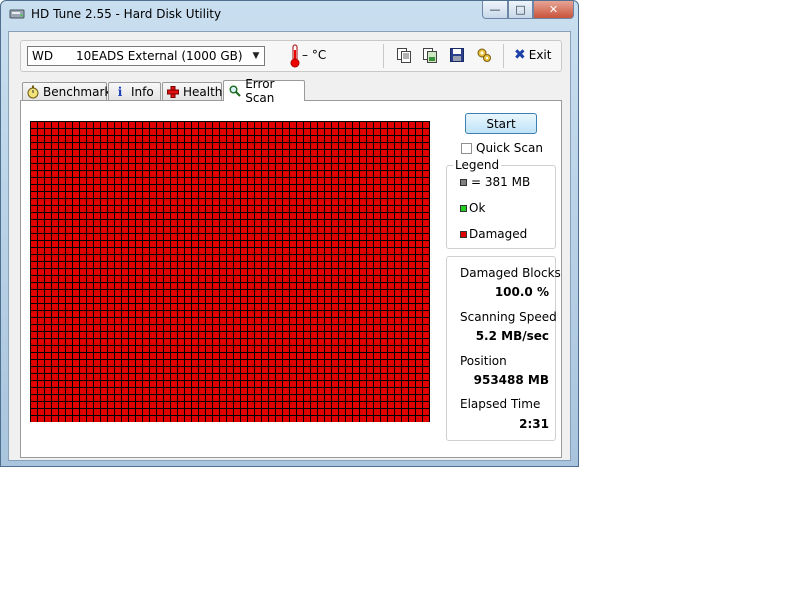 The height and width of the screenshot is (600, 800). What do you see at coordinates (520, 10) in the screenshot?
I see `maximize-button: □` at bounding box center [520, 10].